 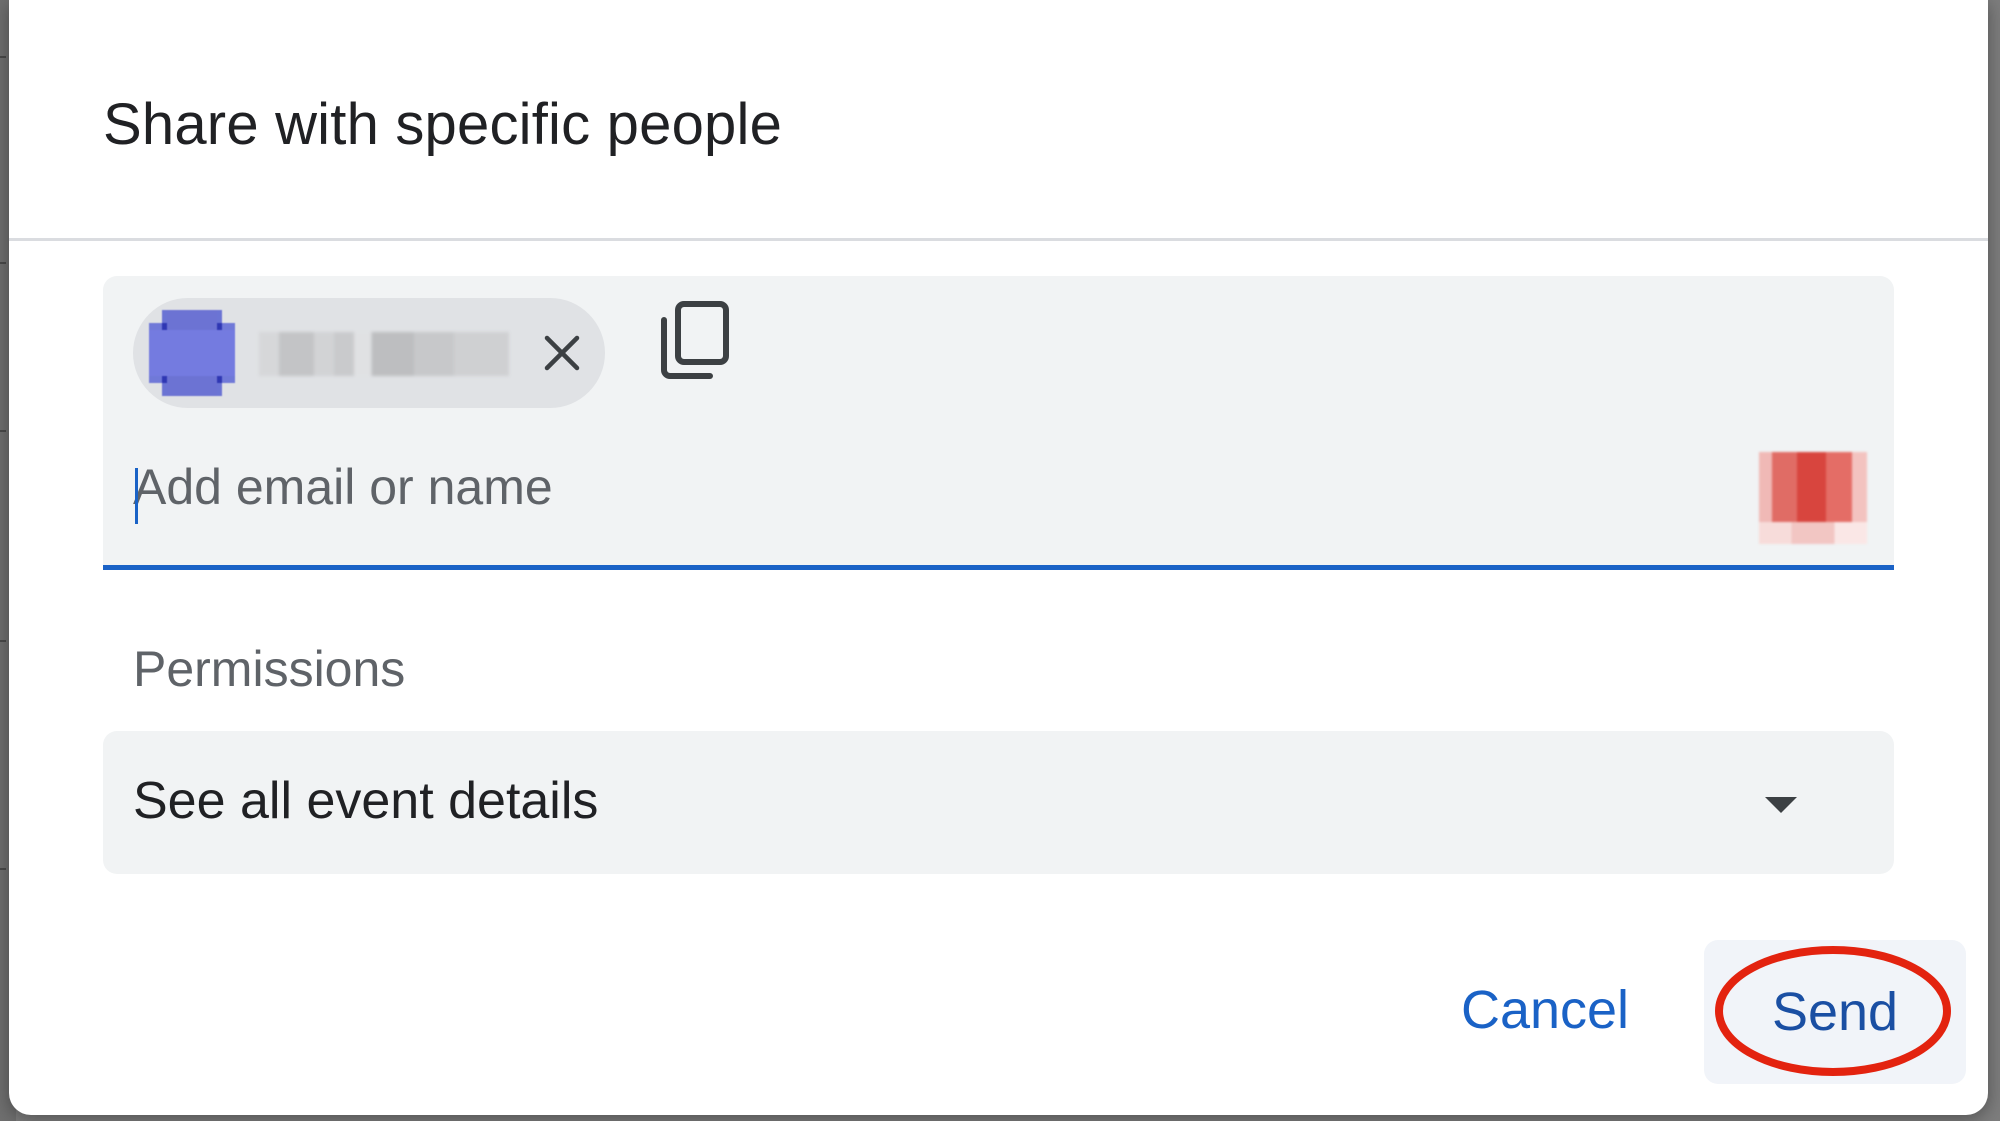 I want to click on recipient-input, so click(x=933, y=487).